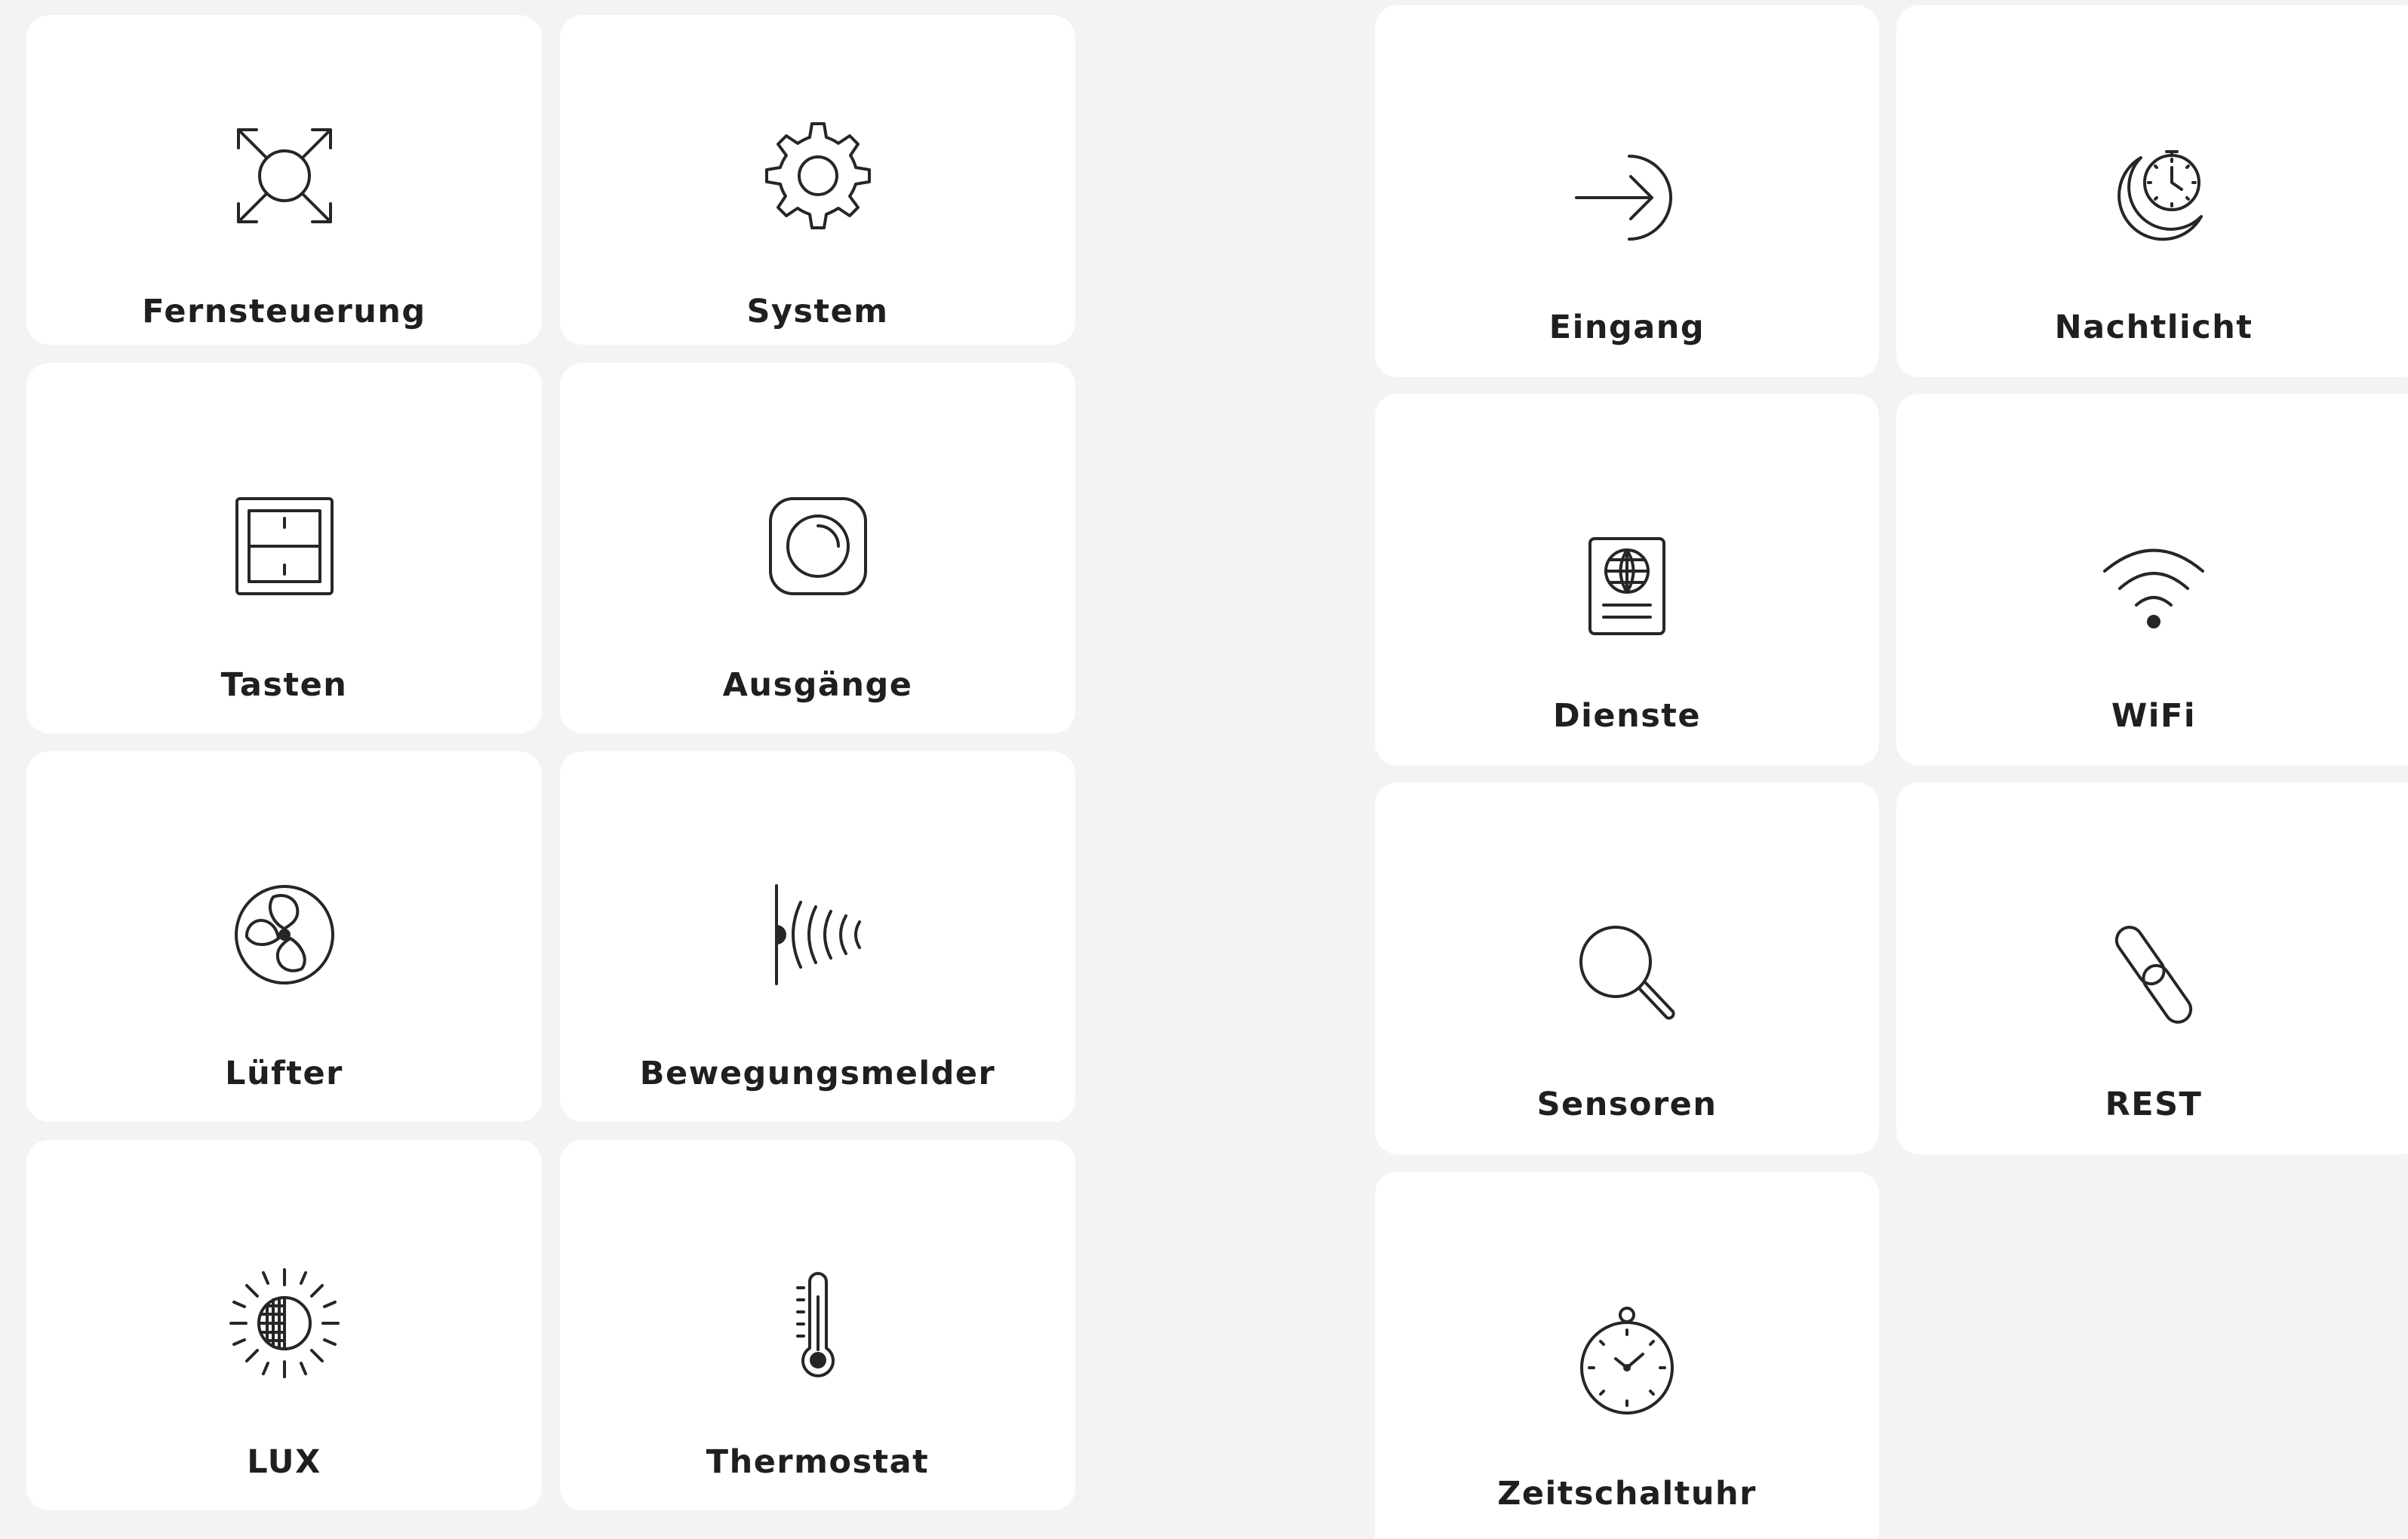 The width and height of the screenshot is (2408, 1539). I want to click on tile-fernsteuerung: Fernsteuerung, so click(284, 180).